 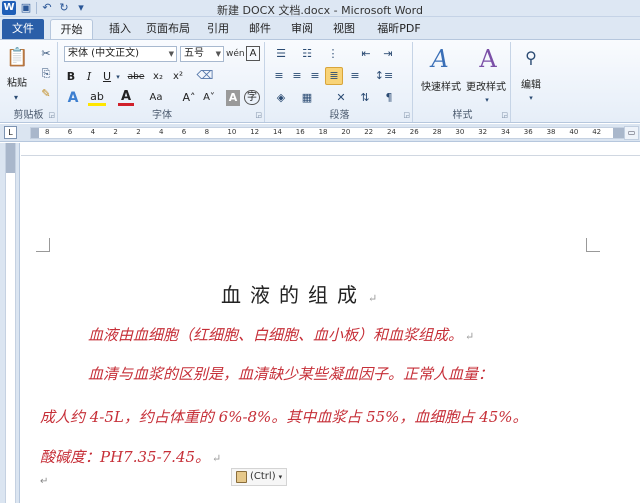 What do you see at coordinates (258, 115) in the screenshot?
I see `font-launcher-icon: ◲` at bounding box center [258, 115].